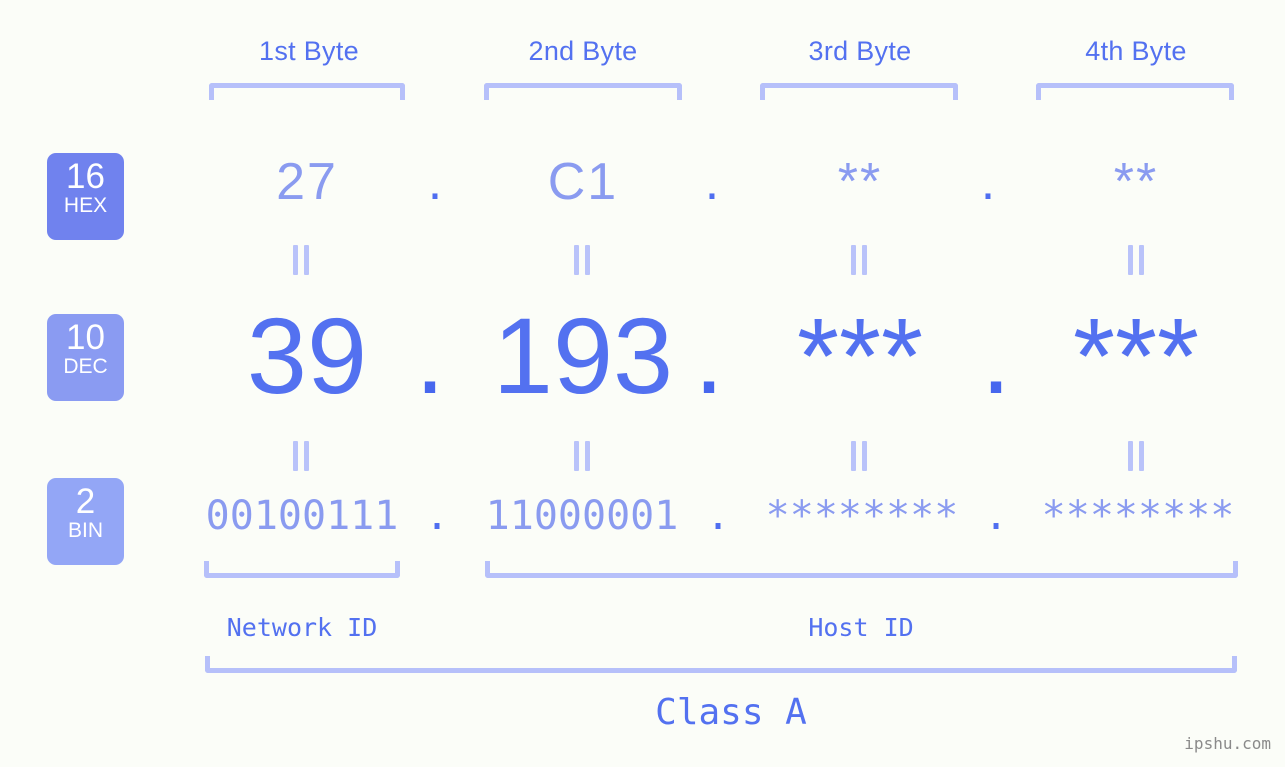 This screenshot has width=1285, height=767. What do you see at coordinates (583, 355) in the screenshot?
I see `dec-byte-2: 193` at bounding box center [583, 355].